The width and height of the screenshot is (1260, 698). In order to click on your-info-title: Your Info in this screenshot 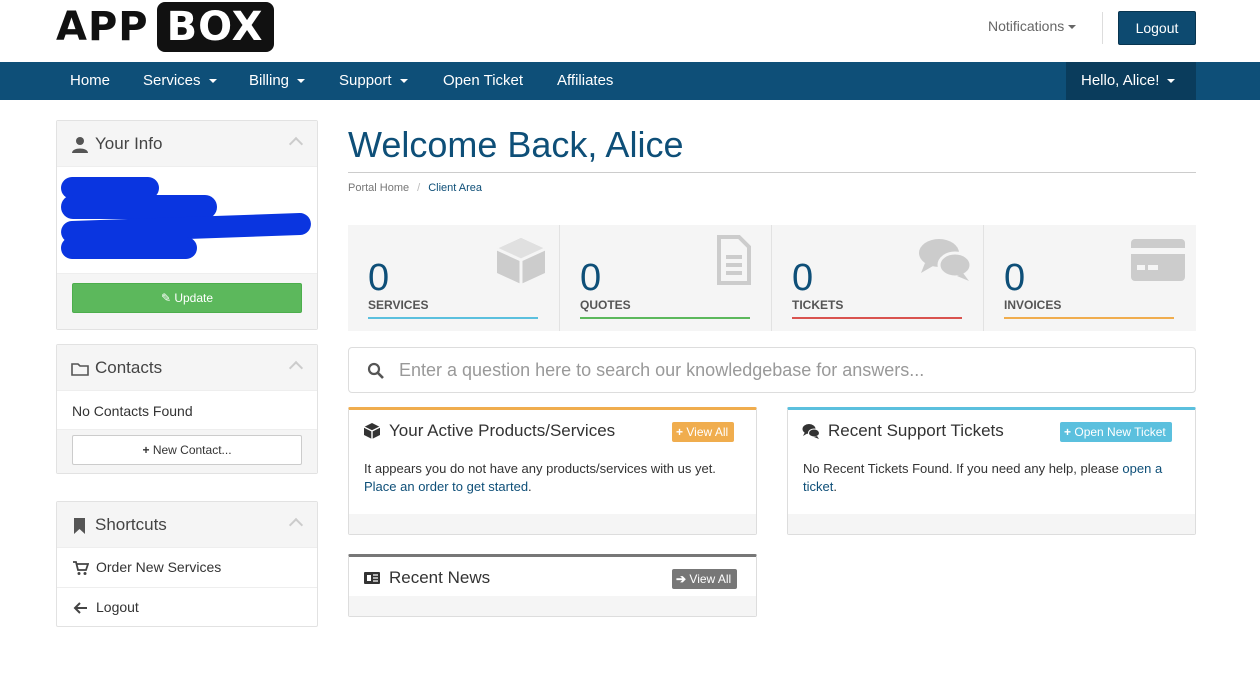, I will do `click(129, 143)`.